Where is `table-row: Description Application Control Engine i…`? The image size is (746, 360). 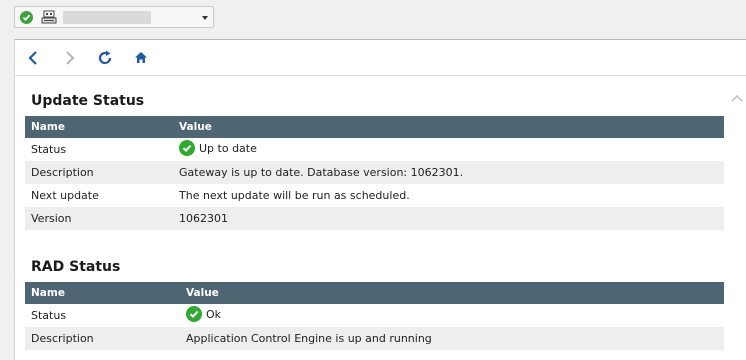 table-row: Description Application Control Engine i… is located at coordinates (374, 338).